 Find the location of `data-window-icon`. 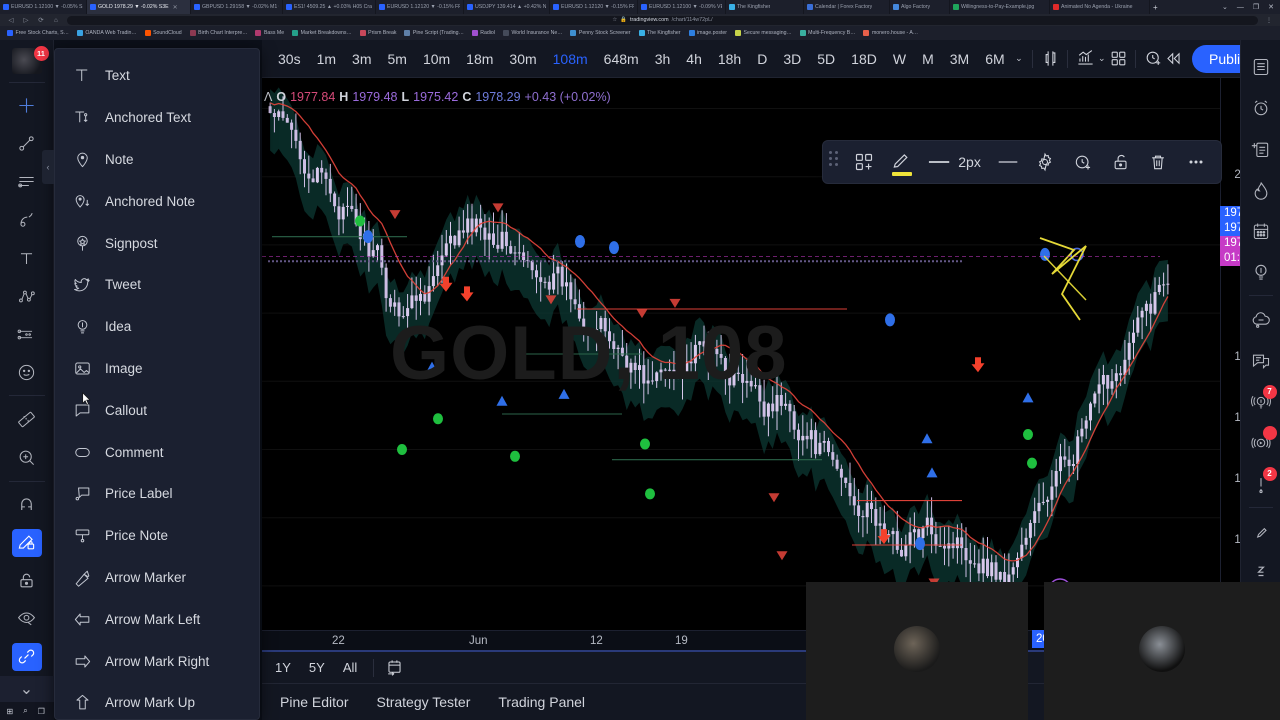

data-window-icon is located at coordinates (1261, 149).